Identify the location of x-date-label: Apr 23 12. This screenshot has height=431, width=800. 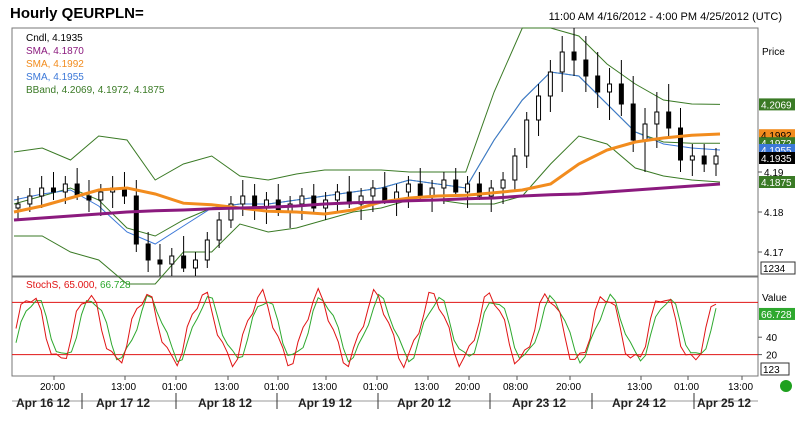
(539, 403).